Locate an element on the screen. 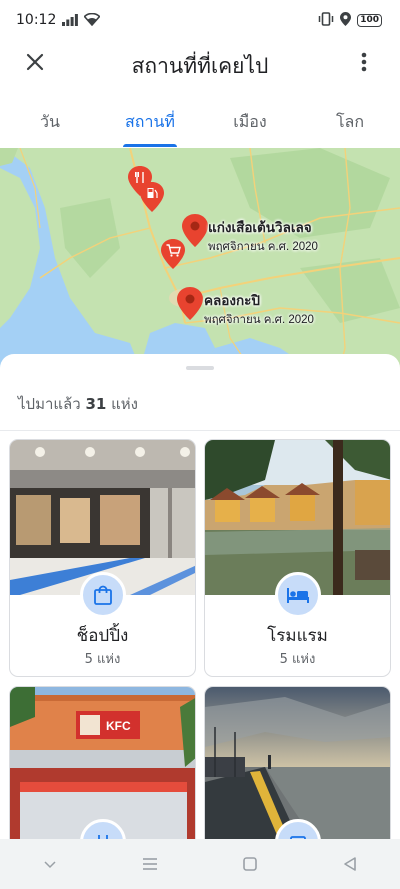 This screenshot has width=400, height=889. status-bar: 10:12 100 is located at coordinates (200, 20).